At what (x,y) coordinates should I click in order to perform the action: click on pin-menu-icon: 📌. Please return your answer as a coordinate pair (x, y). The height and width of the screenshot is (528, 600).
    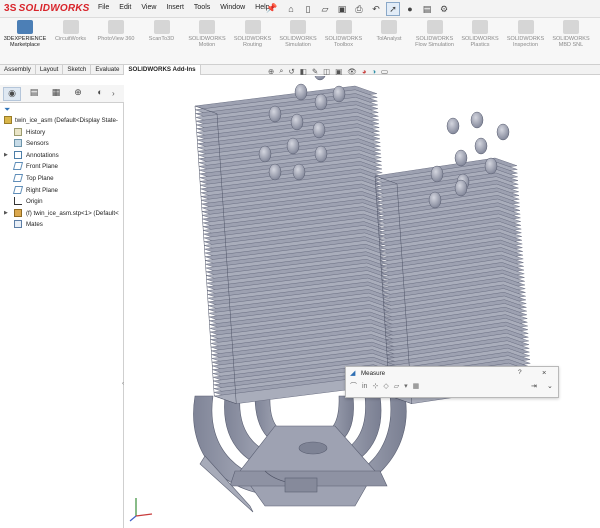
    Looking at the image, I should click on (271, 8).